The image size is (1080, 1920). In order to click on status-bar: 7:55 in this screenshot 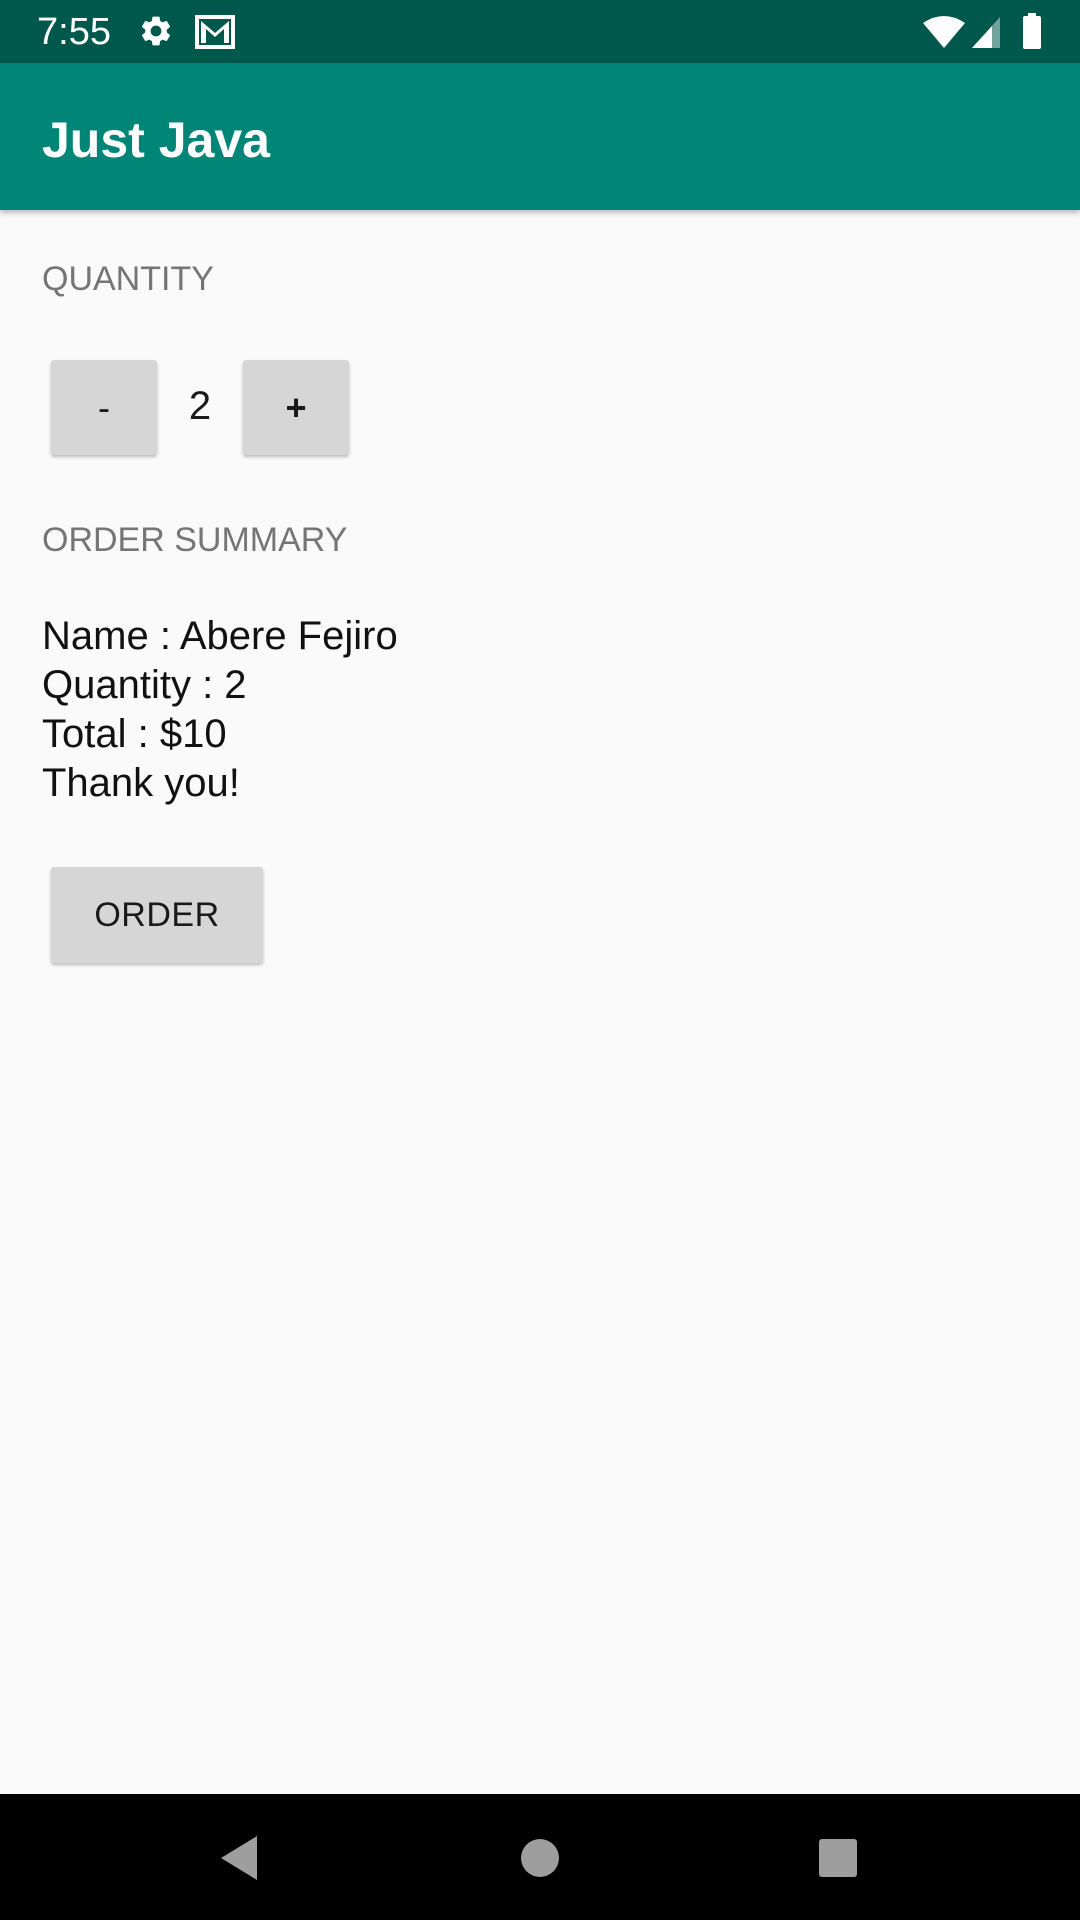, I will do `click(540, 31)`.